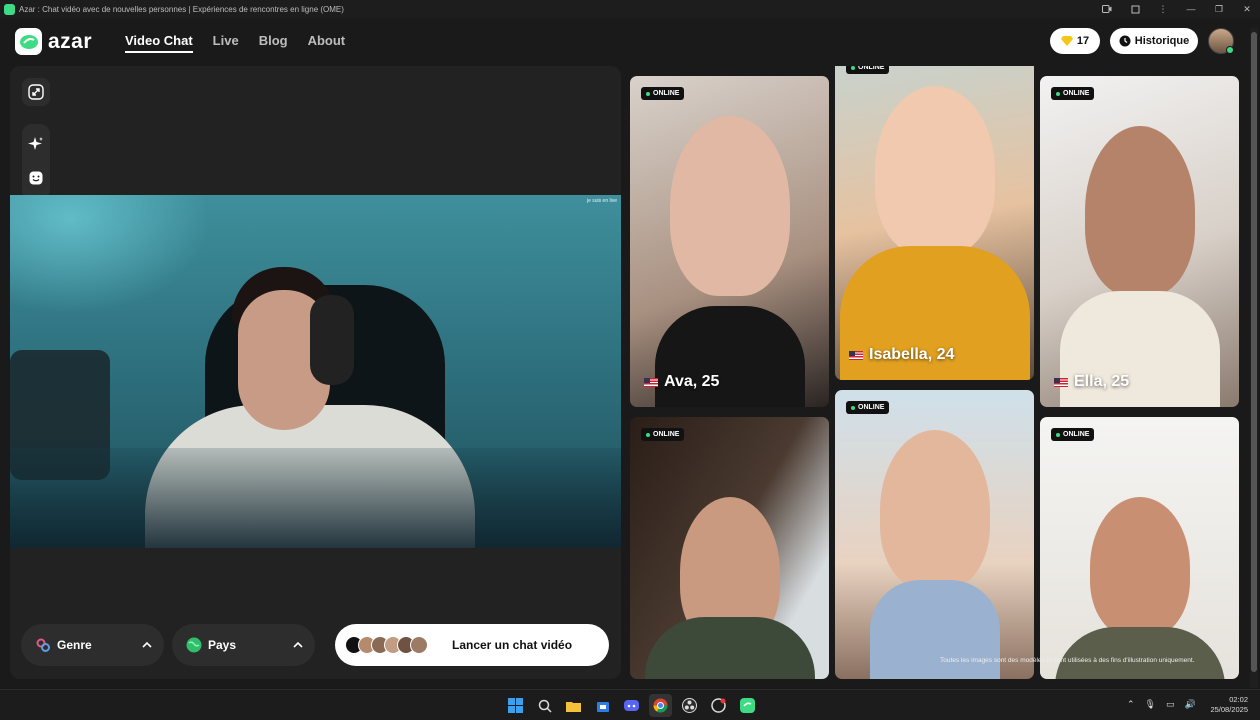 This screenshot has width=1260, height=720. I want to click on profile-card: ONLINE Isabella, 24, so click(934, 223).